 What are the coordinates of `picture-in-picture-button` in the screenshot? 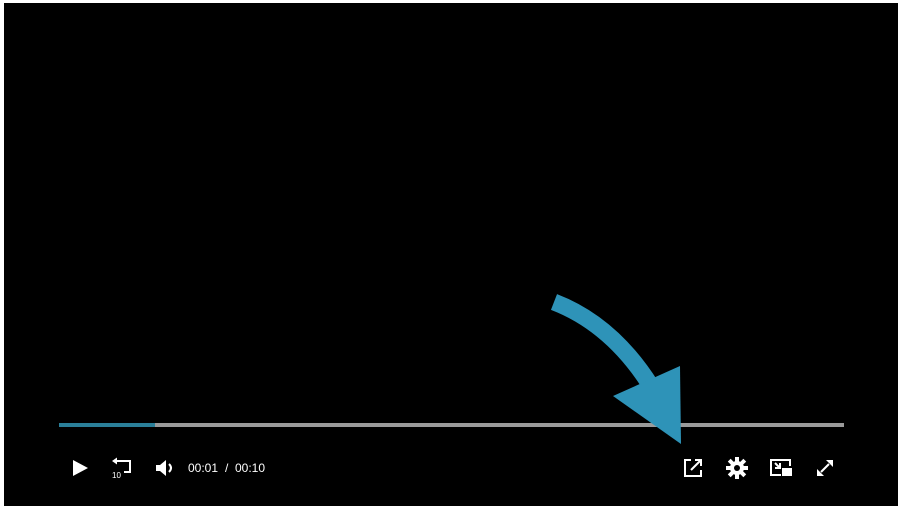 It's located at (781, 468).